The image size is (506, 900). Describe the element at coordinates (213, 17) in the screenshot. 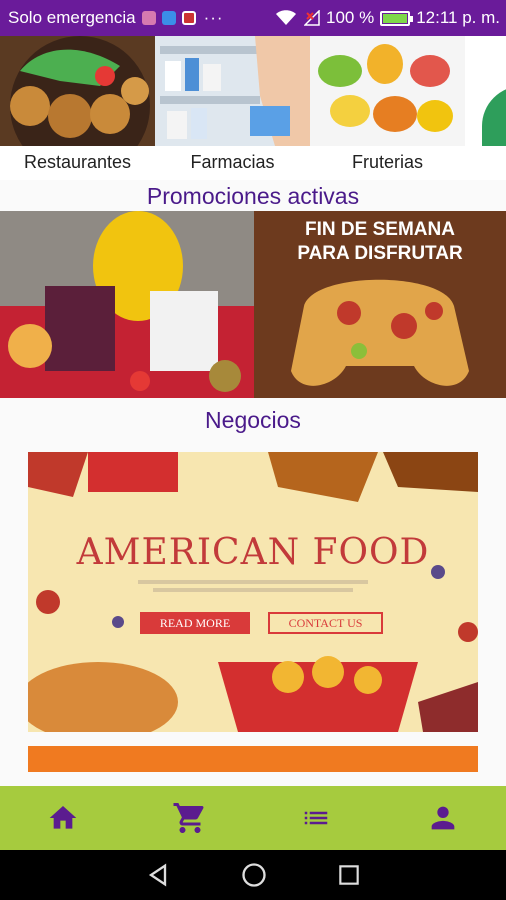

I see `more-notifications-icon: ···` at that location.